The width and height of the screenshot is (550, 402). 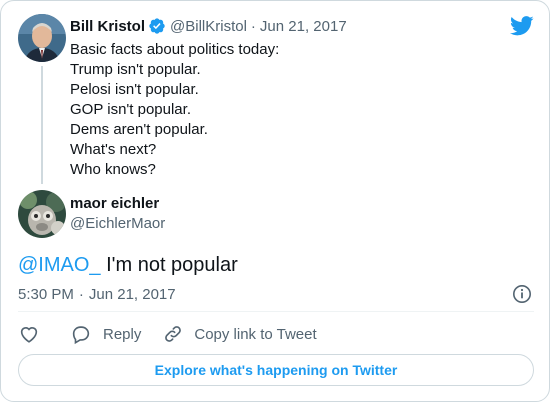 I want to click on tweet-text-line: Basic facts about politics today:, so click(x=175, y=49).